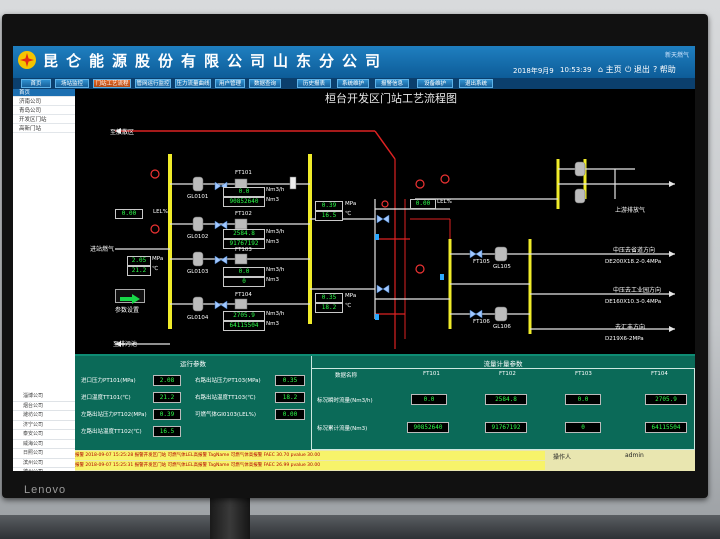 The image size is (720, 539). Describe the element at coordinates (44, 397) in the screenshot. I see `sidebar-company-item: 淄博公司` at that location.